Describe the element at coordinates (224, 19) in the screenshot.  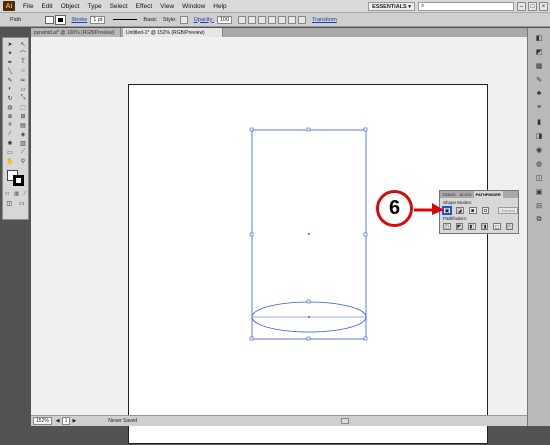
I see `opacity-field: 100` at that location.